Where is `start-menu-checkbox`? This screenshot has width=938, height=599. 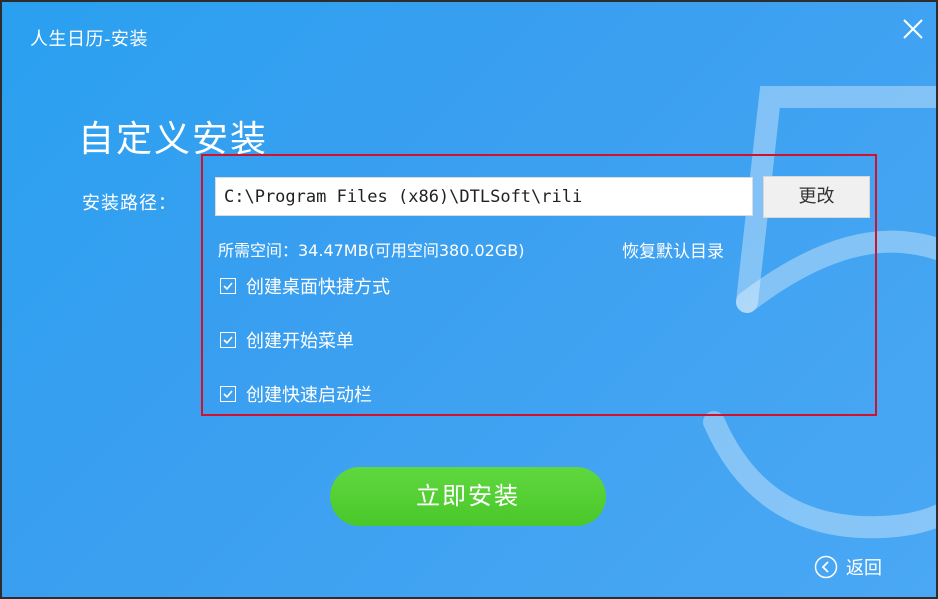
start-menu-checkbox is located at coordinates (228, 340).